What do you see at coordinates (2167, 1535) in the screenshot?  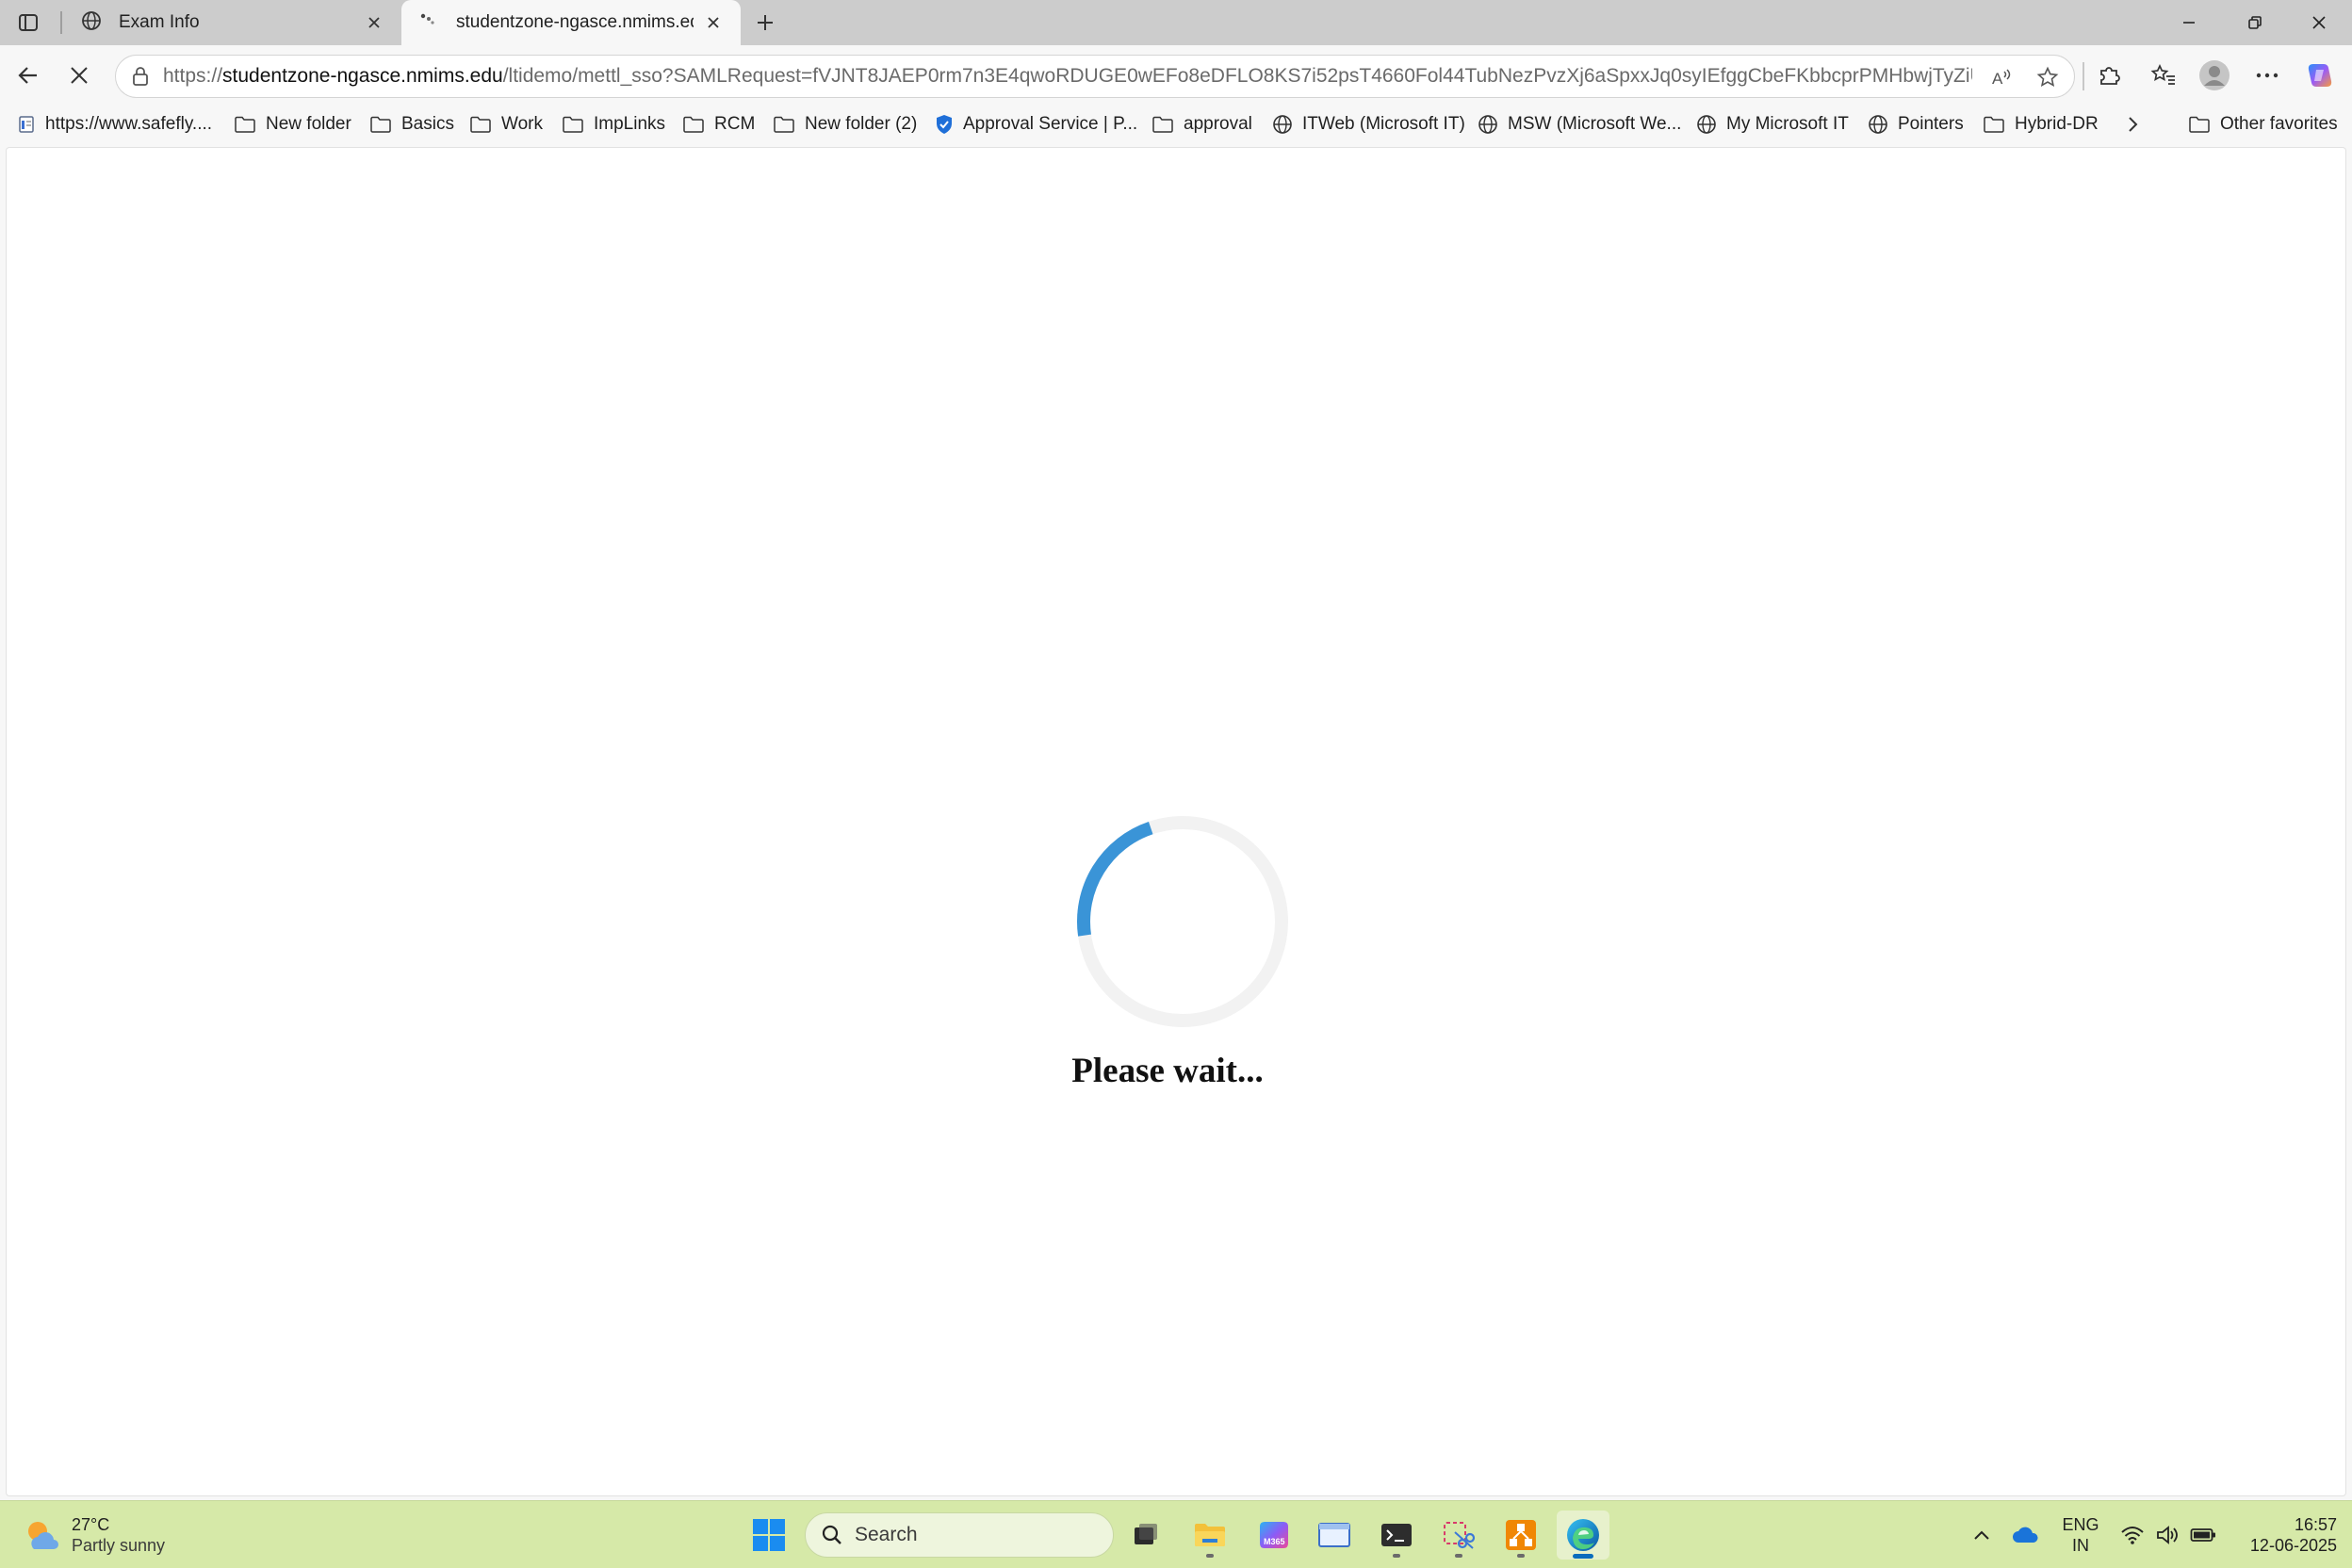 I see `volume-tray-button` at bounding box center [2167, 1535].